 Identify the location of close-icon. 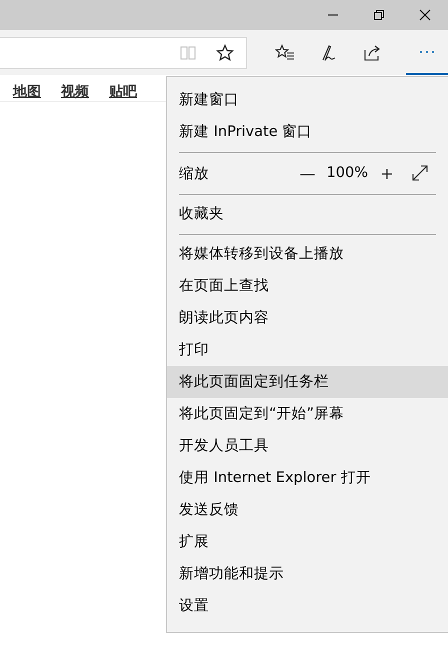
(425, 15).